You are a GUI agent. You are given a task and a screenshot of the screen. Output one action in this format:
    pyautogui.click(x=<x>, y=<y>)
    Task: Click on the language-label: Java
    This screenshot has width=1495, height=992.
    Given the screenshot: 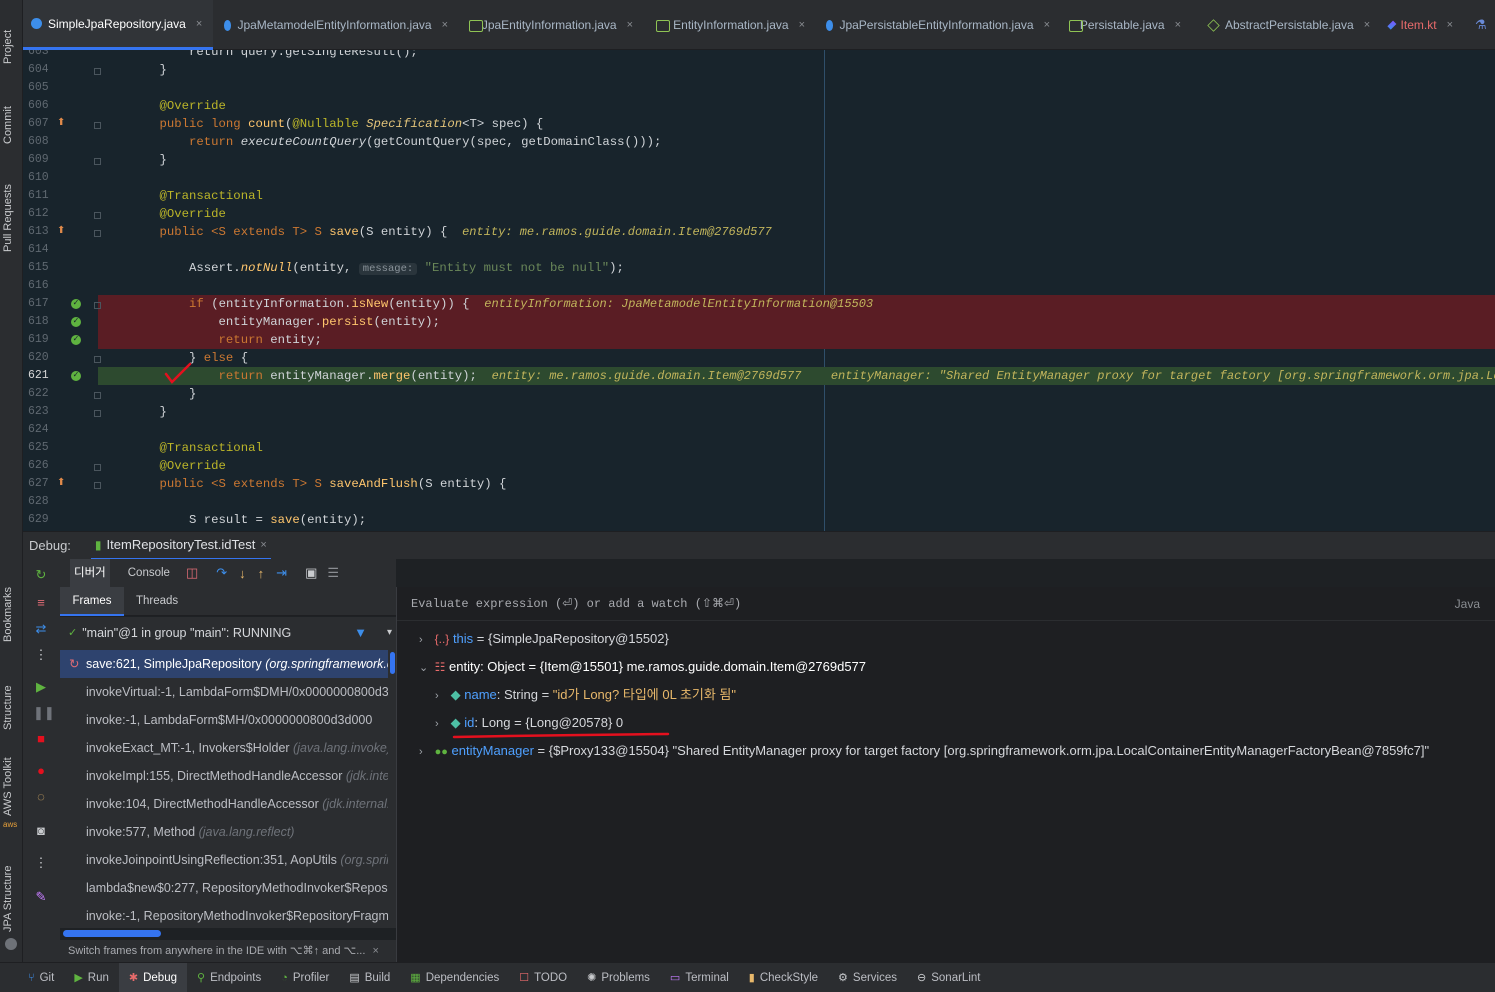 What is the action you would take?
    pyautogui.click(x=1467, y=604)
    